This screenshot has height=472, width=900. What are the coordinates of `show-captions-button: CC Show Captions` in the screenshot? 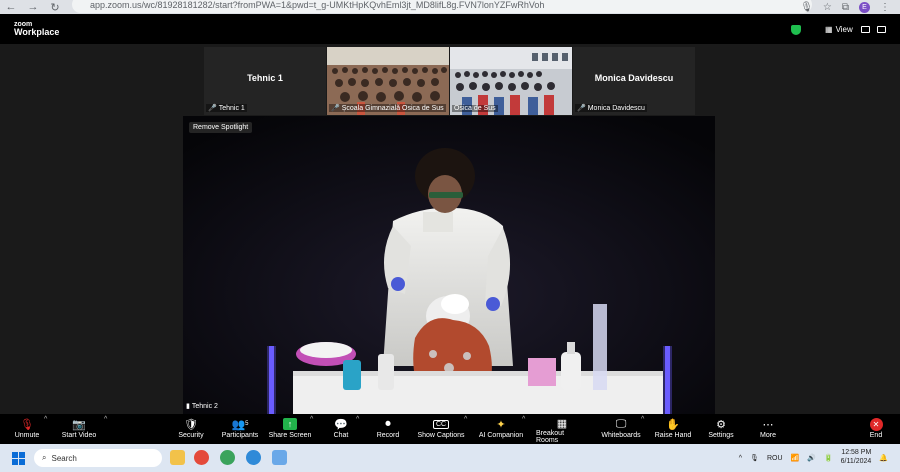 It's located at (441, 430).